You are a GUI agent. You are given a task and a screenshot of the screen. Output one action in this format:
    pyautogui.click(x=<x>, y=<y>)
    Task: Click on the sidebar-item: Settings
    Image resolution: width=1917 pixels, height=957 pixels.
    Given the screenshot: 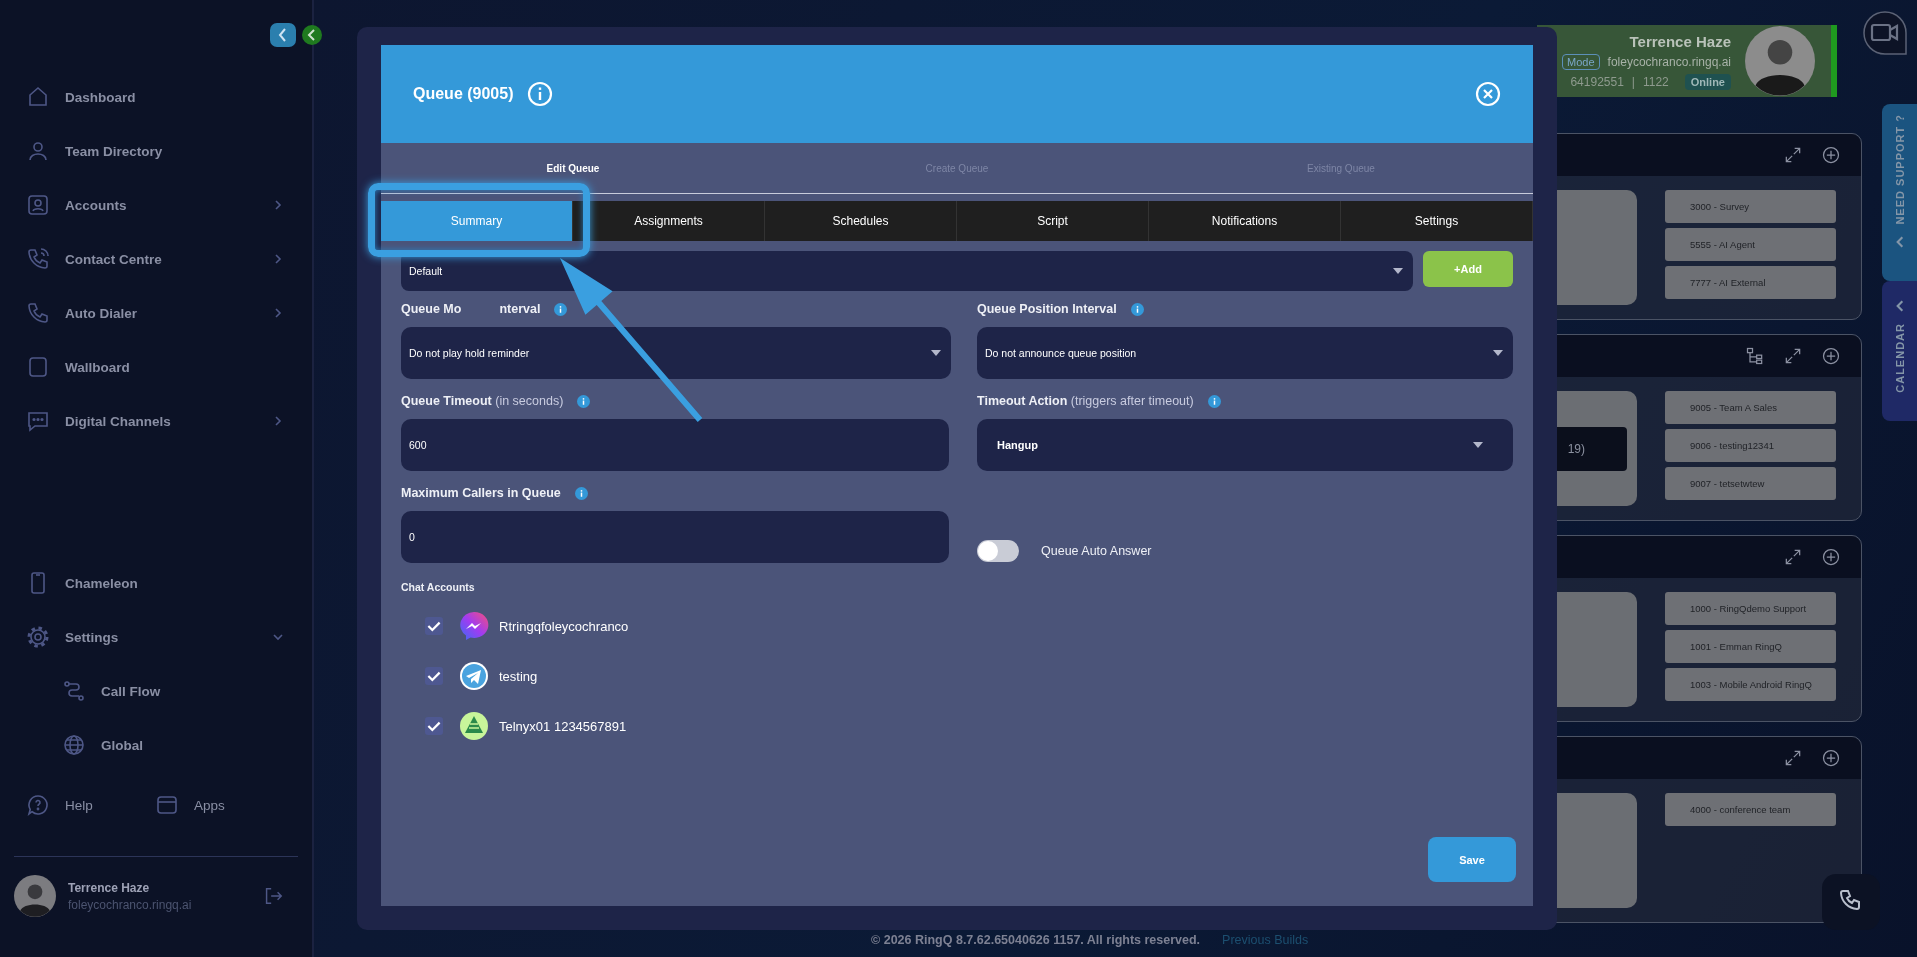 What is the action you would take?
    pyautogui.click(x=155, y=637)
    